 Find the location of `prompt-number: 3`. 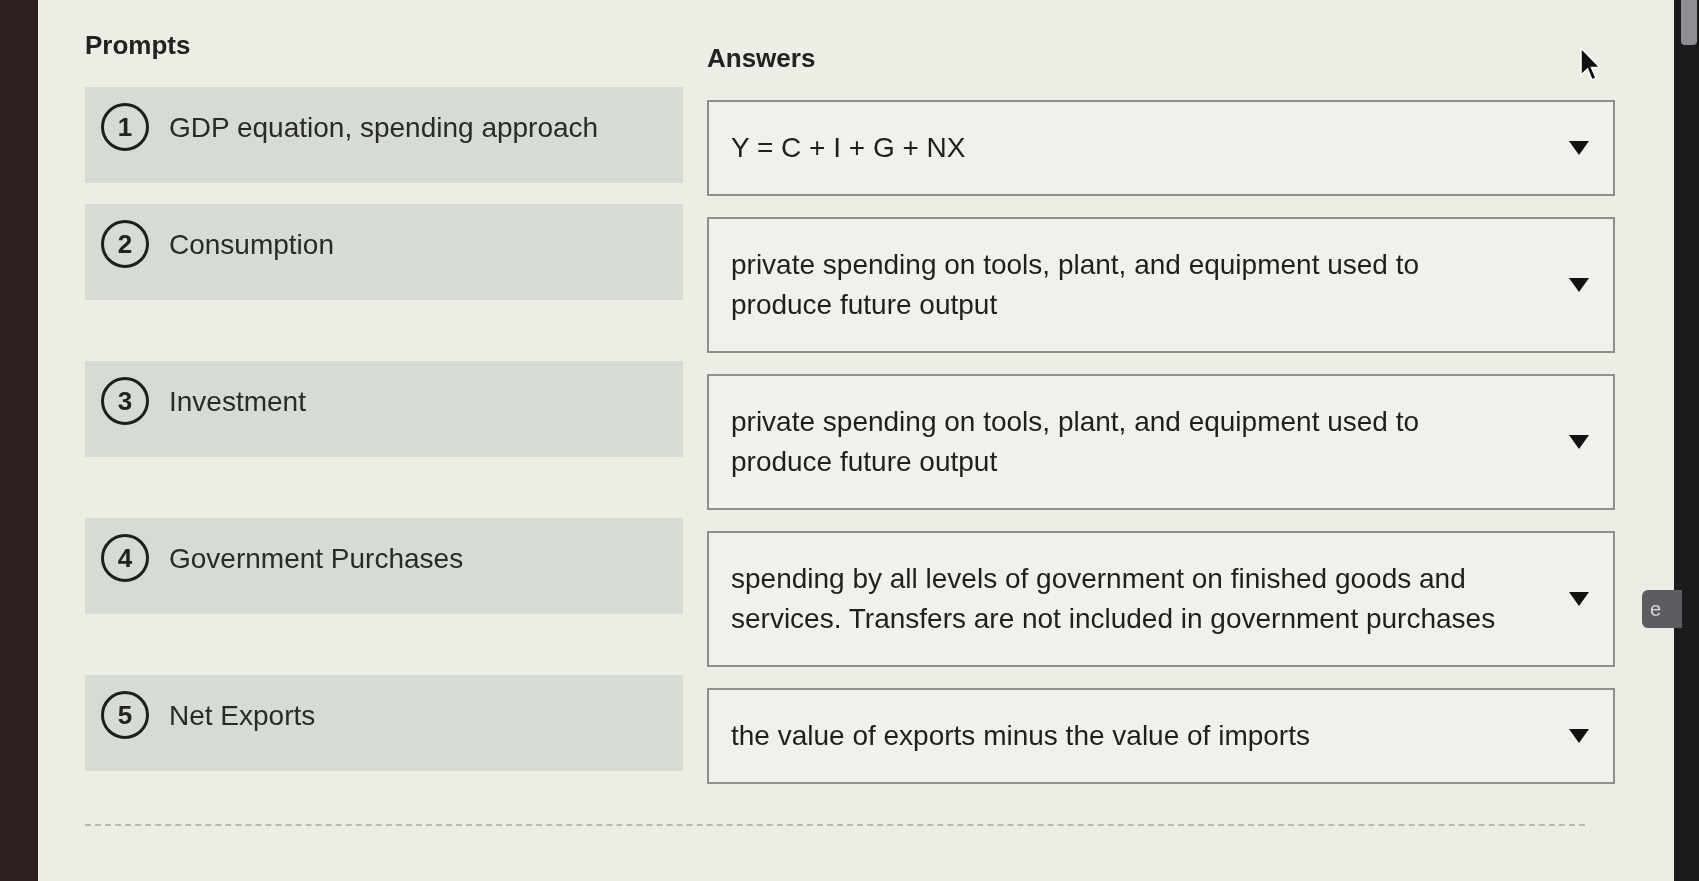

prompt-number: 3 is located at coordinates (125, 401).